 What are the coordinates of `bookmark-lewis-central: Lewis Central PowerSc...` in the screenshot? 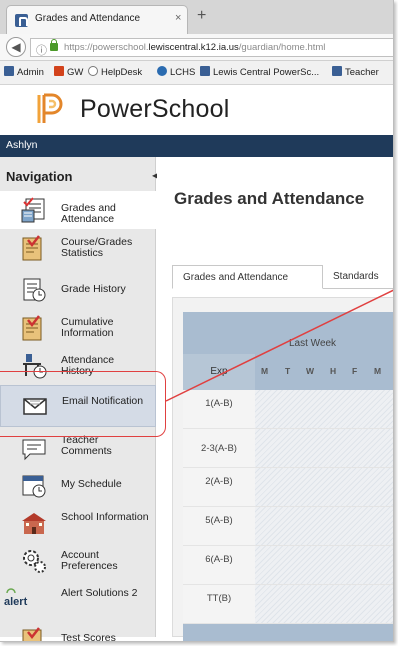 It's located at (259, 72).